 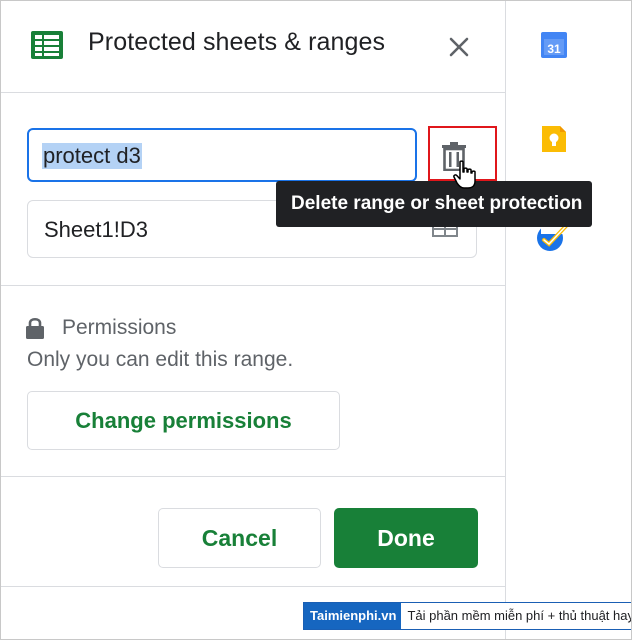 I want to click on lock-icon, so click(x=35, y=328).